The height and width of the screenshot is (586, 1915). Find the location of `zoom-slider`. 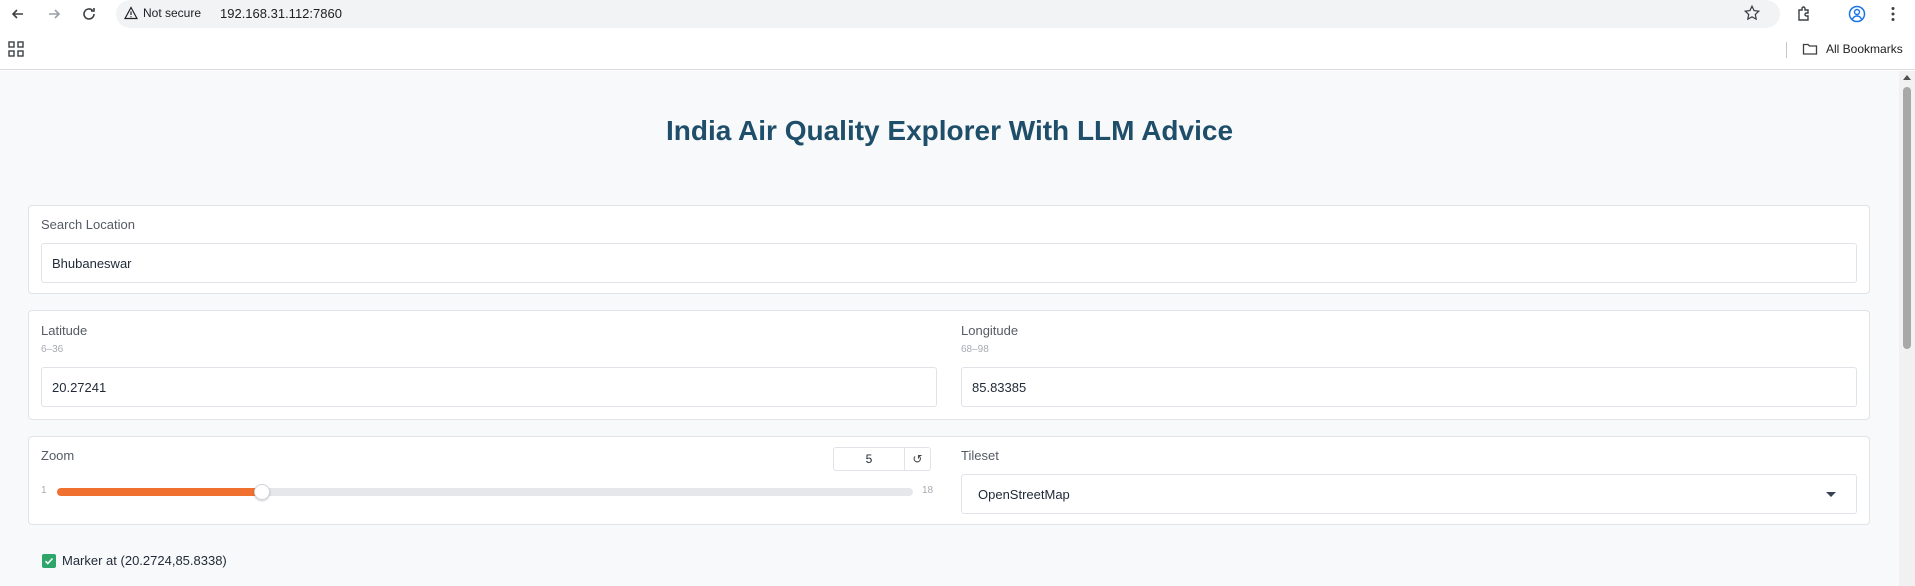

zoom-slider is located at coordinates (485, 492).